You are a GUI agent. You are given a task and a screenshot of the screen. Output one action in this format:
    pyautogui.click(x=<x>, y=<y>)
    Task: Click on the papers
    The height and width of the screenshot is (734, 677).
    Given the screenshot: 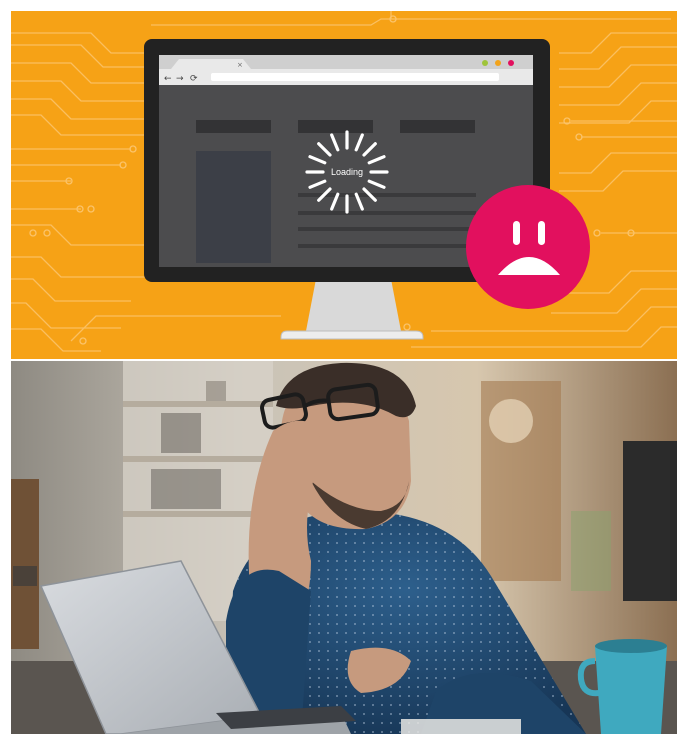 What is the action you would take?
    pyautogui.click(x=461, y=726)
    